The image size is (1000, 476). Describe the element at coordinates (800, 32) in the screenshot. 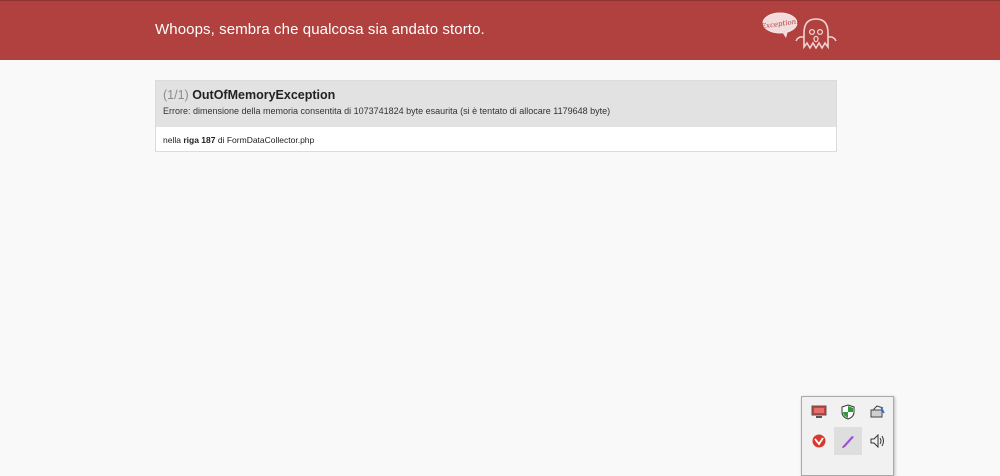

I see `ghost-logo: Exception!` at that location.